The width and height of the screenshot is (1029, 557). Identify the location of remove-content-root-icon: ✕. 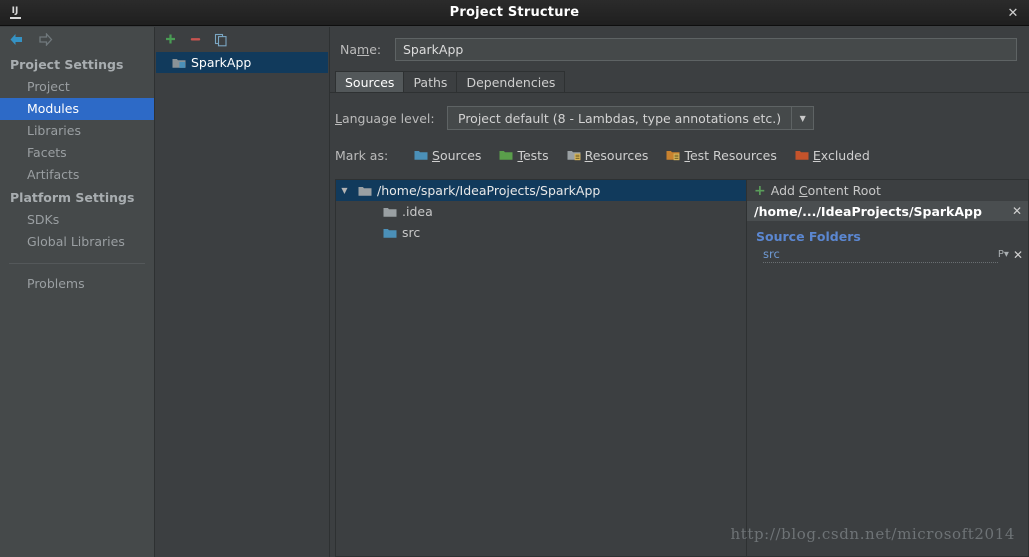
(1017, 211).